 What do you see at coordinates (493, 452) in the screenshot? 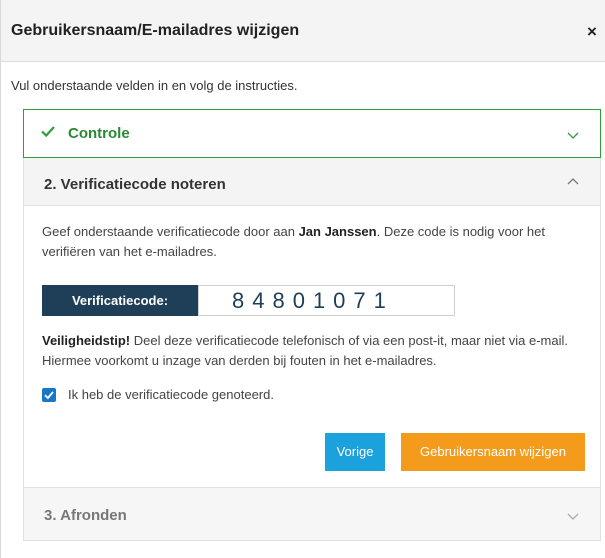
I see `change-username-button: Gebruikersnaam wijzigen` at bounding box center [493, 452].